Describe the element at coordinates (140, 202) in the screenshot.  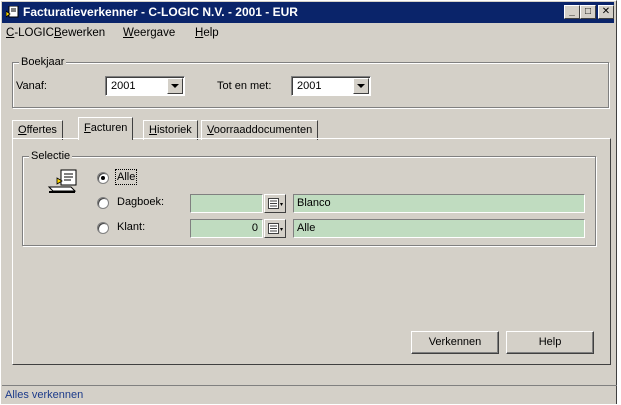
I see `radio-dagboek-label: Dagboek:` at that location.